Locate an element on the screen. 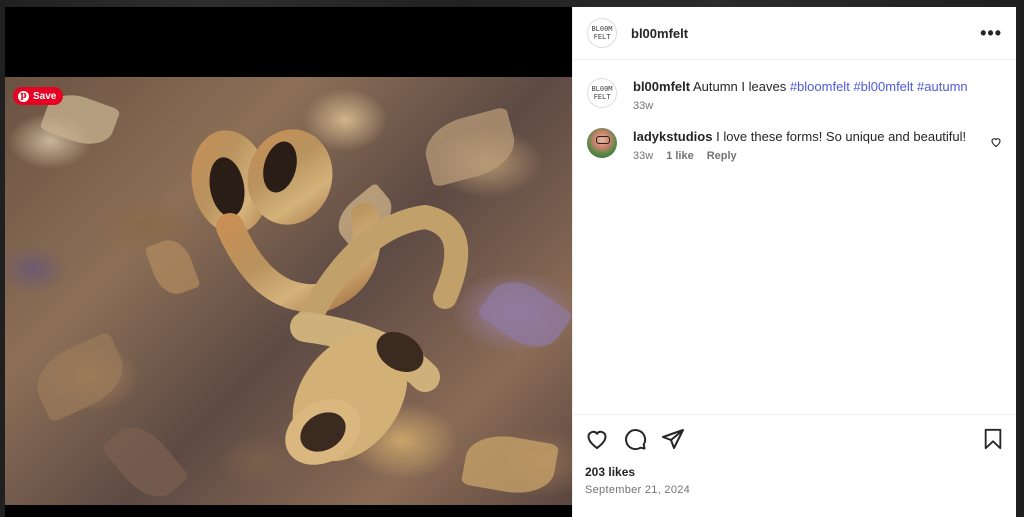 The height and width of the screenshot is (517, 1024). post-header: BL00M FELT bl00mfelt ••• is located at coordinates (794, 33).